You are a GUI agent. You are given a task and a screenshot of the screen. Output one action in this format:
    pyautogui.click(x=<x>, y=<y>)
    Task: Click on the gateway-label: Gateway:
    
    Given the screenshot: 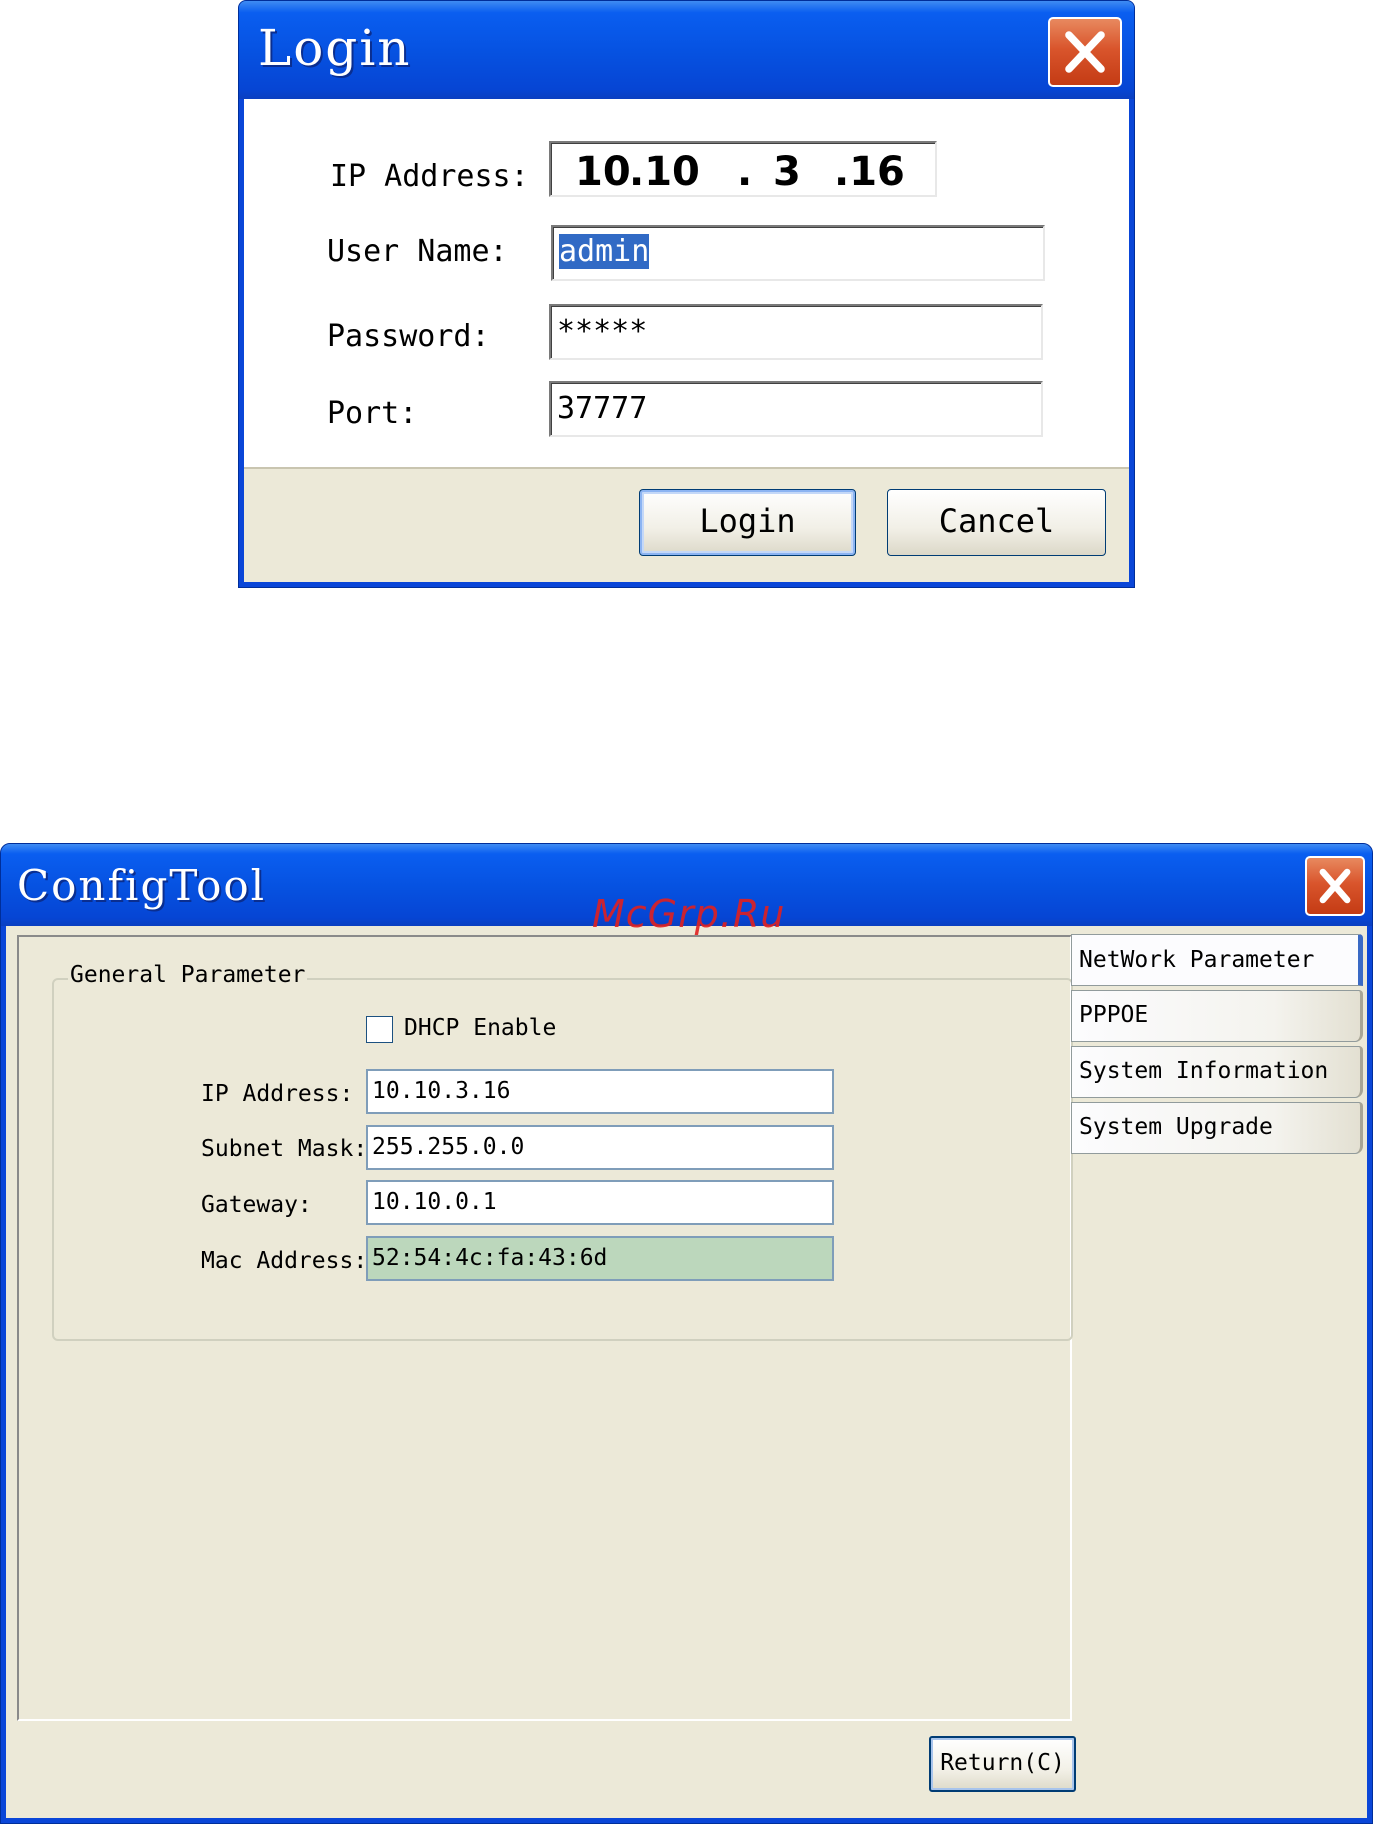 What is the action you would take?
    pyautogui.click(x=256, y=1205)
    